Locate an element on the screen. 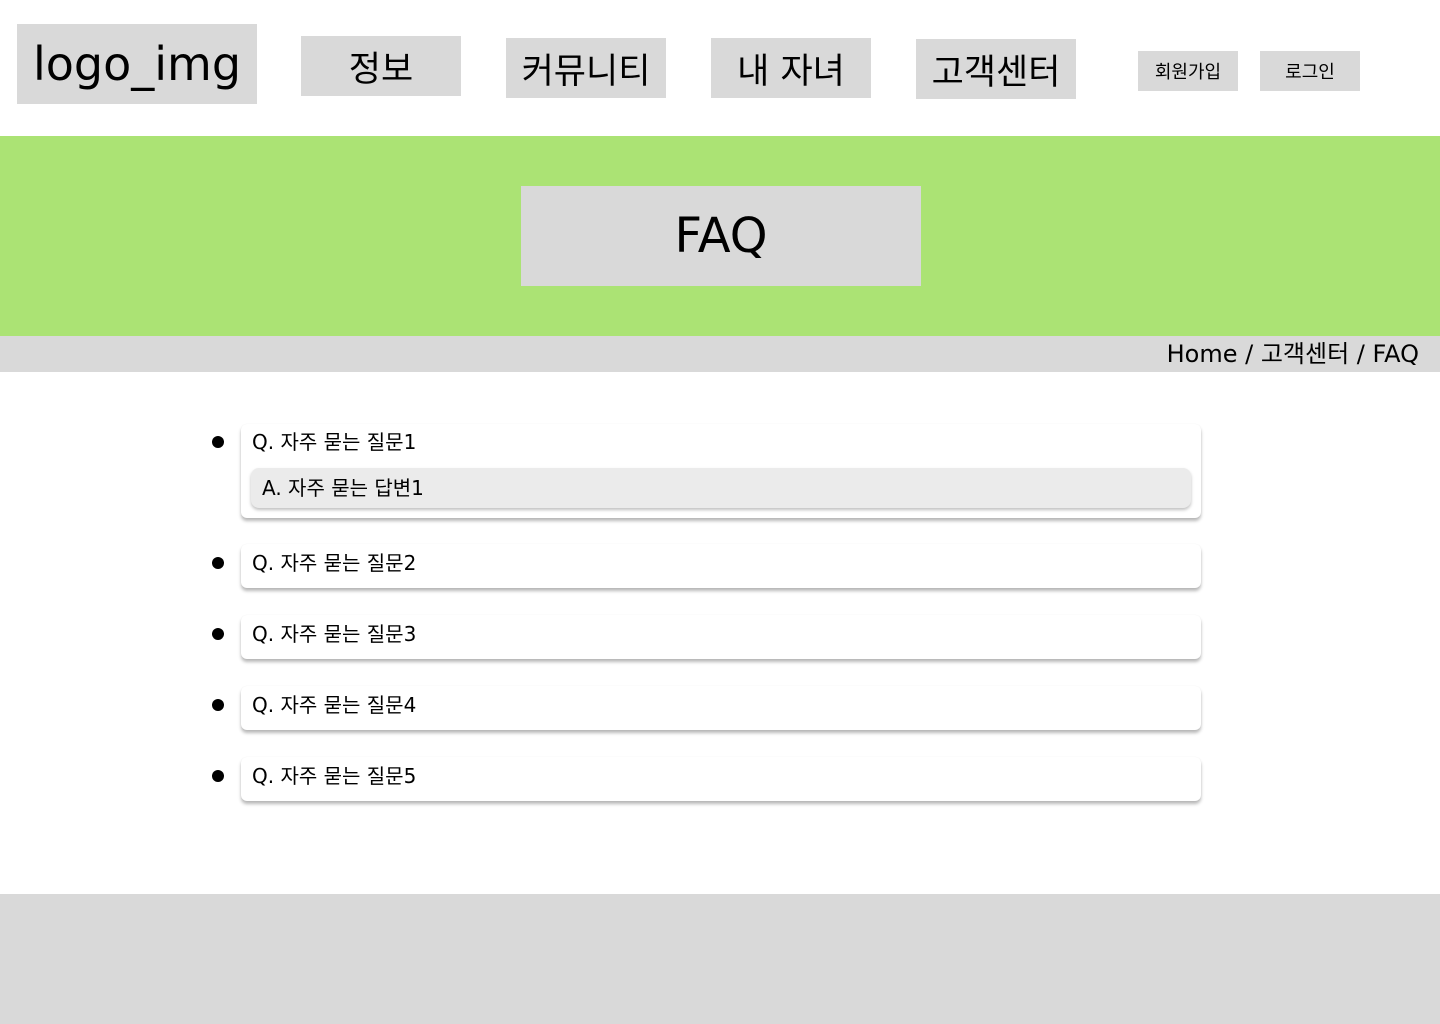 This screenshot has height=1024, width=1440. faq-question: Q. 자주 묻는 질문5 is located at coordinates (334, 776).